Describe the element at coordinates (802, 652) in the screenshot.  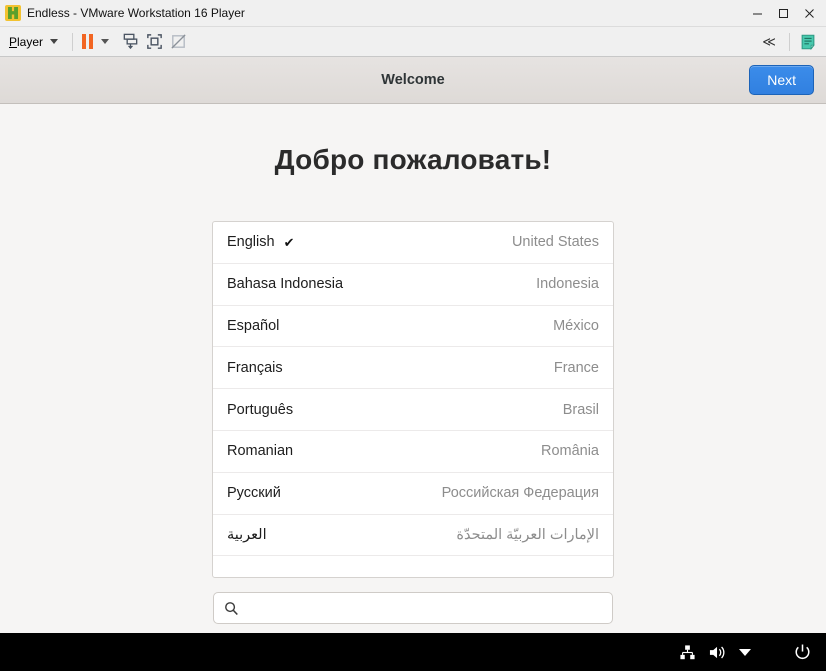
I see `power-icon` at that location.